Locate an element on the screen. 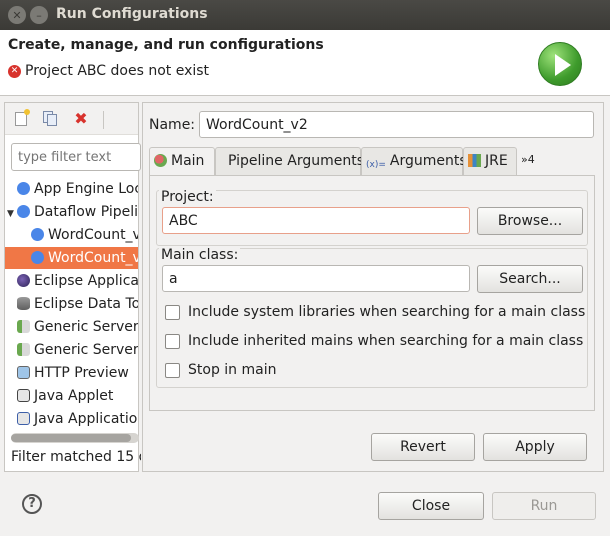 This screenshot has height=536, width=610. error-message-text: Project ABC does not exist is located at coordinates (117, 71).